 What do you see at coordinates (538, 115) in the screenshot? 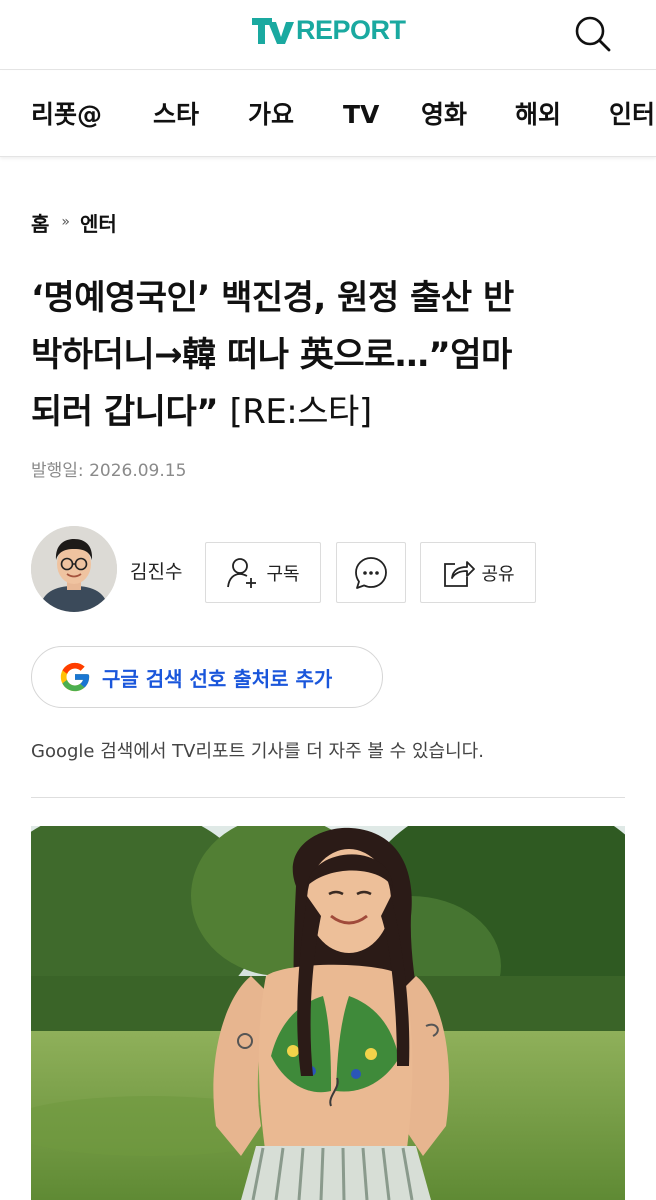
I see `nav-item-overseas: 해외` at bounding box center [538, 115].